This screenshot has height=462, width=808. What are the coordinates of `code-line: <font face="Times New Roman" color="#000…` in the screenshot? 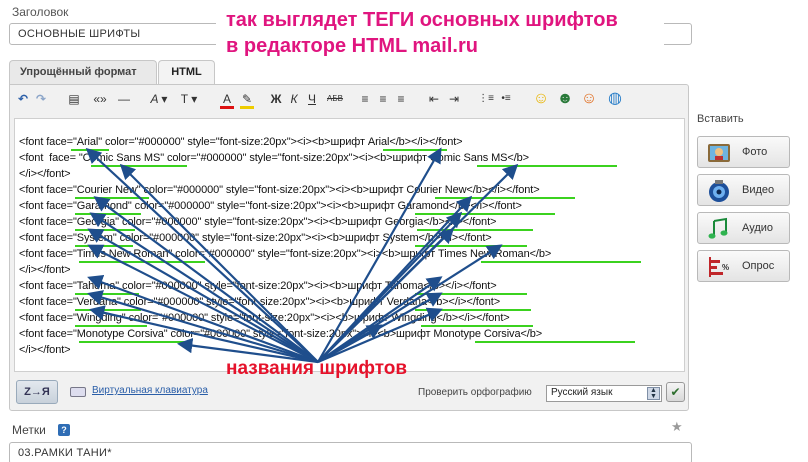 It's located at (285, 254).